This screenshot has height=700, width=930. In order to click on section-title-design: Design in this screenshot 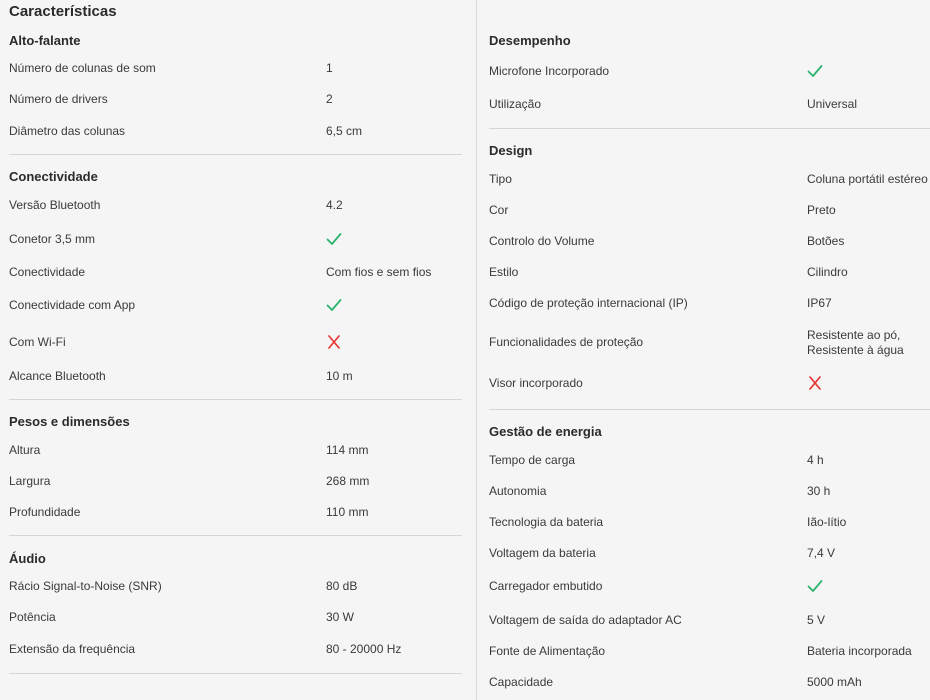, I will do `click(511, 150)`.